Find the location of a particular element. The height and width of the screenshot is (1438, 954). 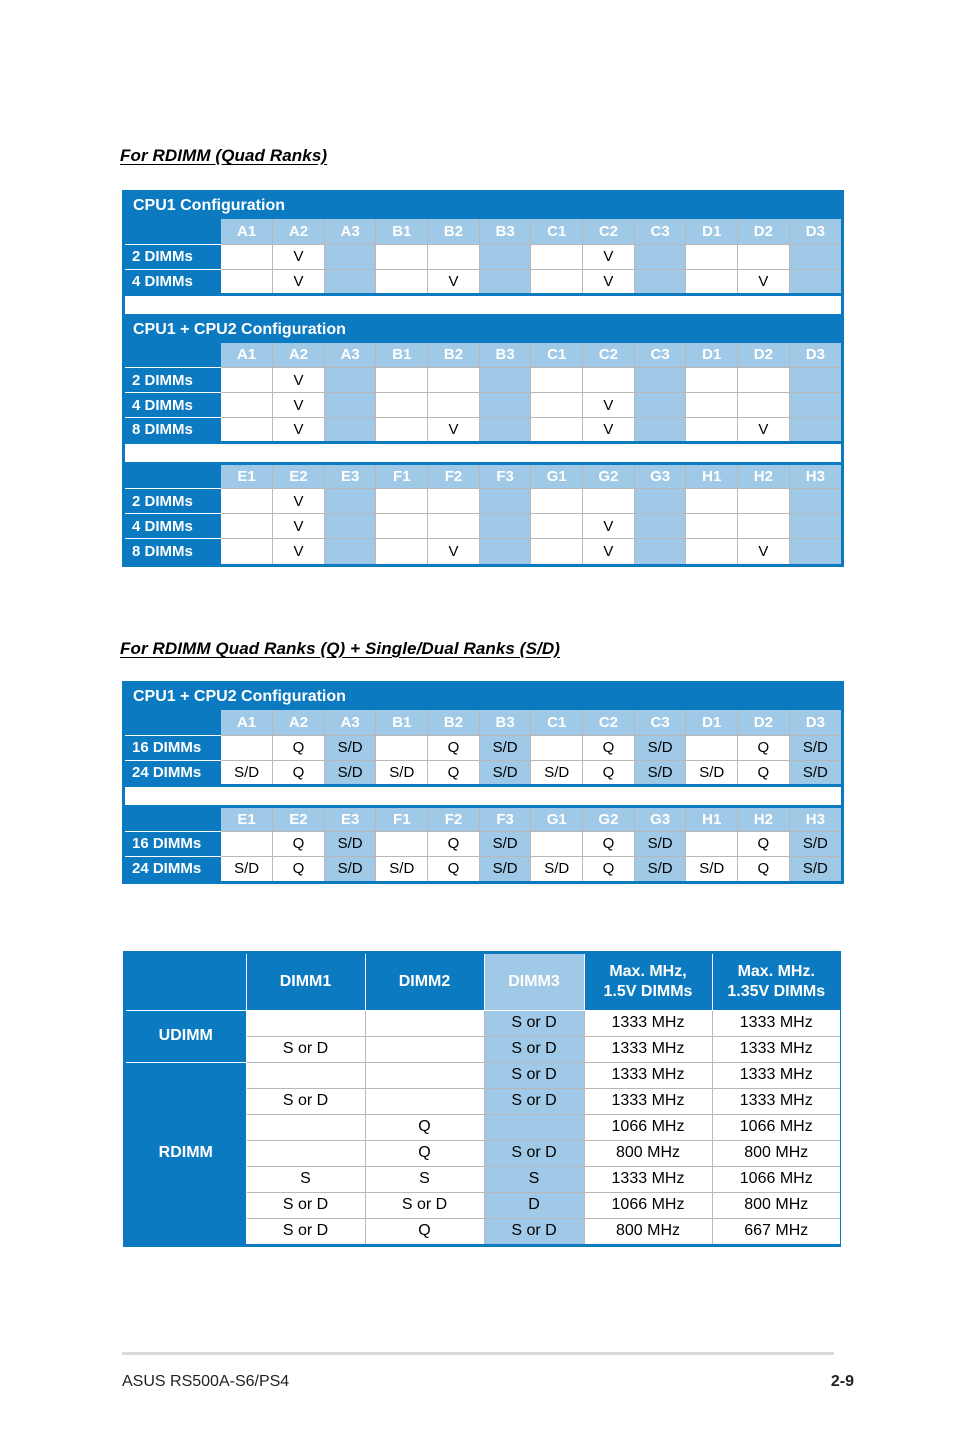

matrix-cell-e2: V is located at coordinates (298, 551).